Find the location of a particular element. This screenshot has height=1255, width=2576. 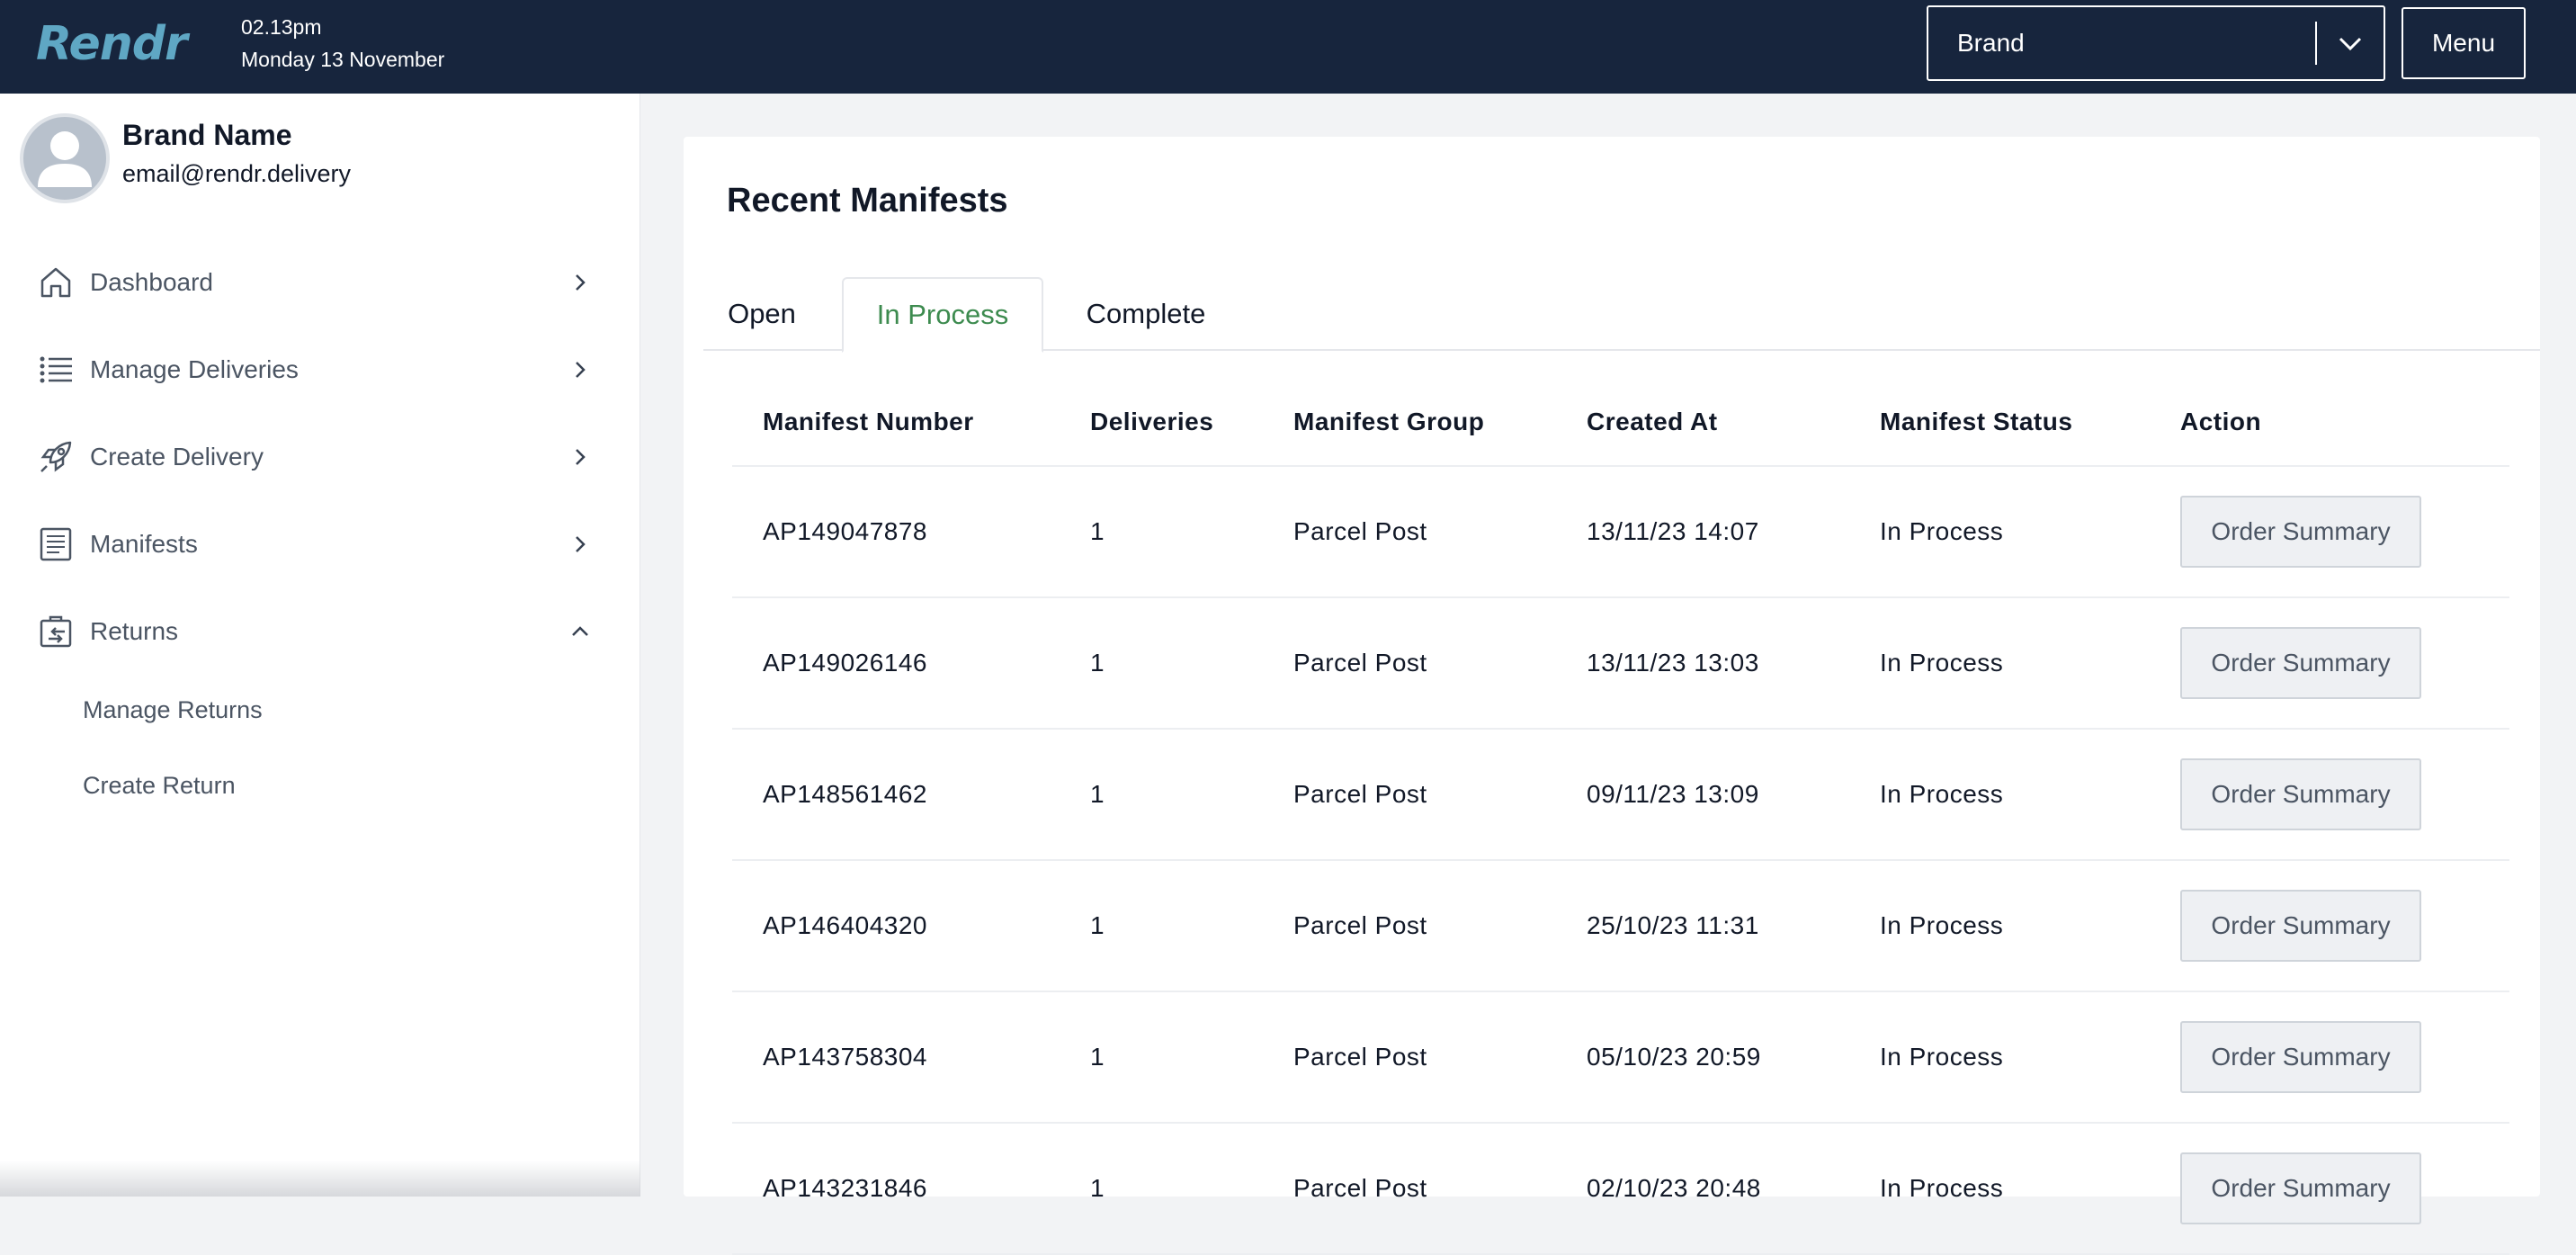

sidebar-item-label: Dashboard is located at coordinates (151, 282).